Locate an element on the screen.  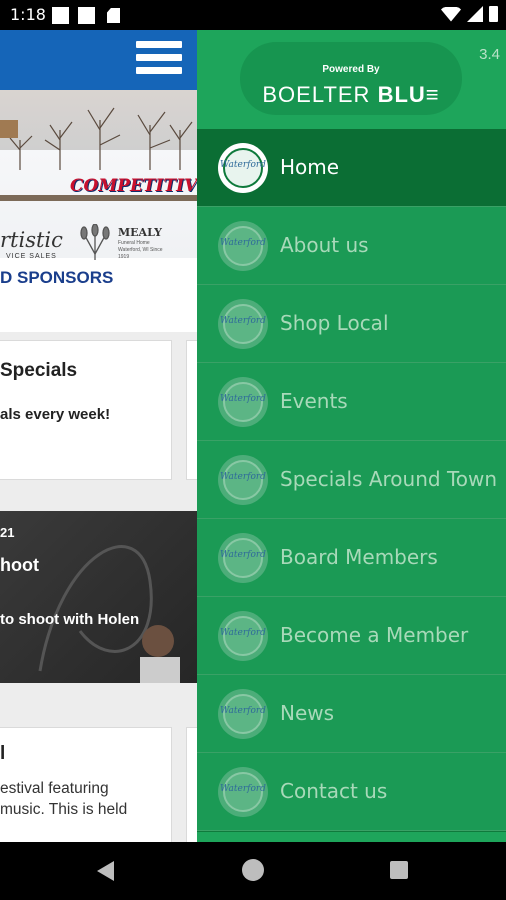
brand-logo-light: BOELTER is located at coordinates (320, 94).